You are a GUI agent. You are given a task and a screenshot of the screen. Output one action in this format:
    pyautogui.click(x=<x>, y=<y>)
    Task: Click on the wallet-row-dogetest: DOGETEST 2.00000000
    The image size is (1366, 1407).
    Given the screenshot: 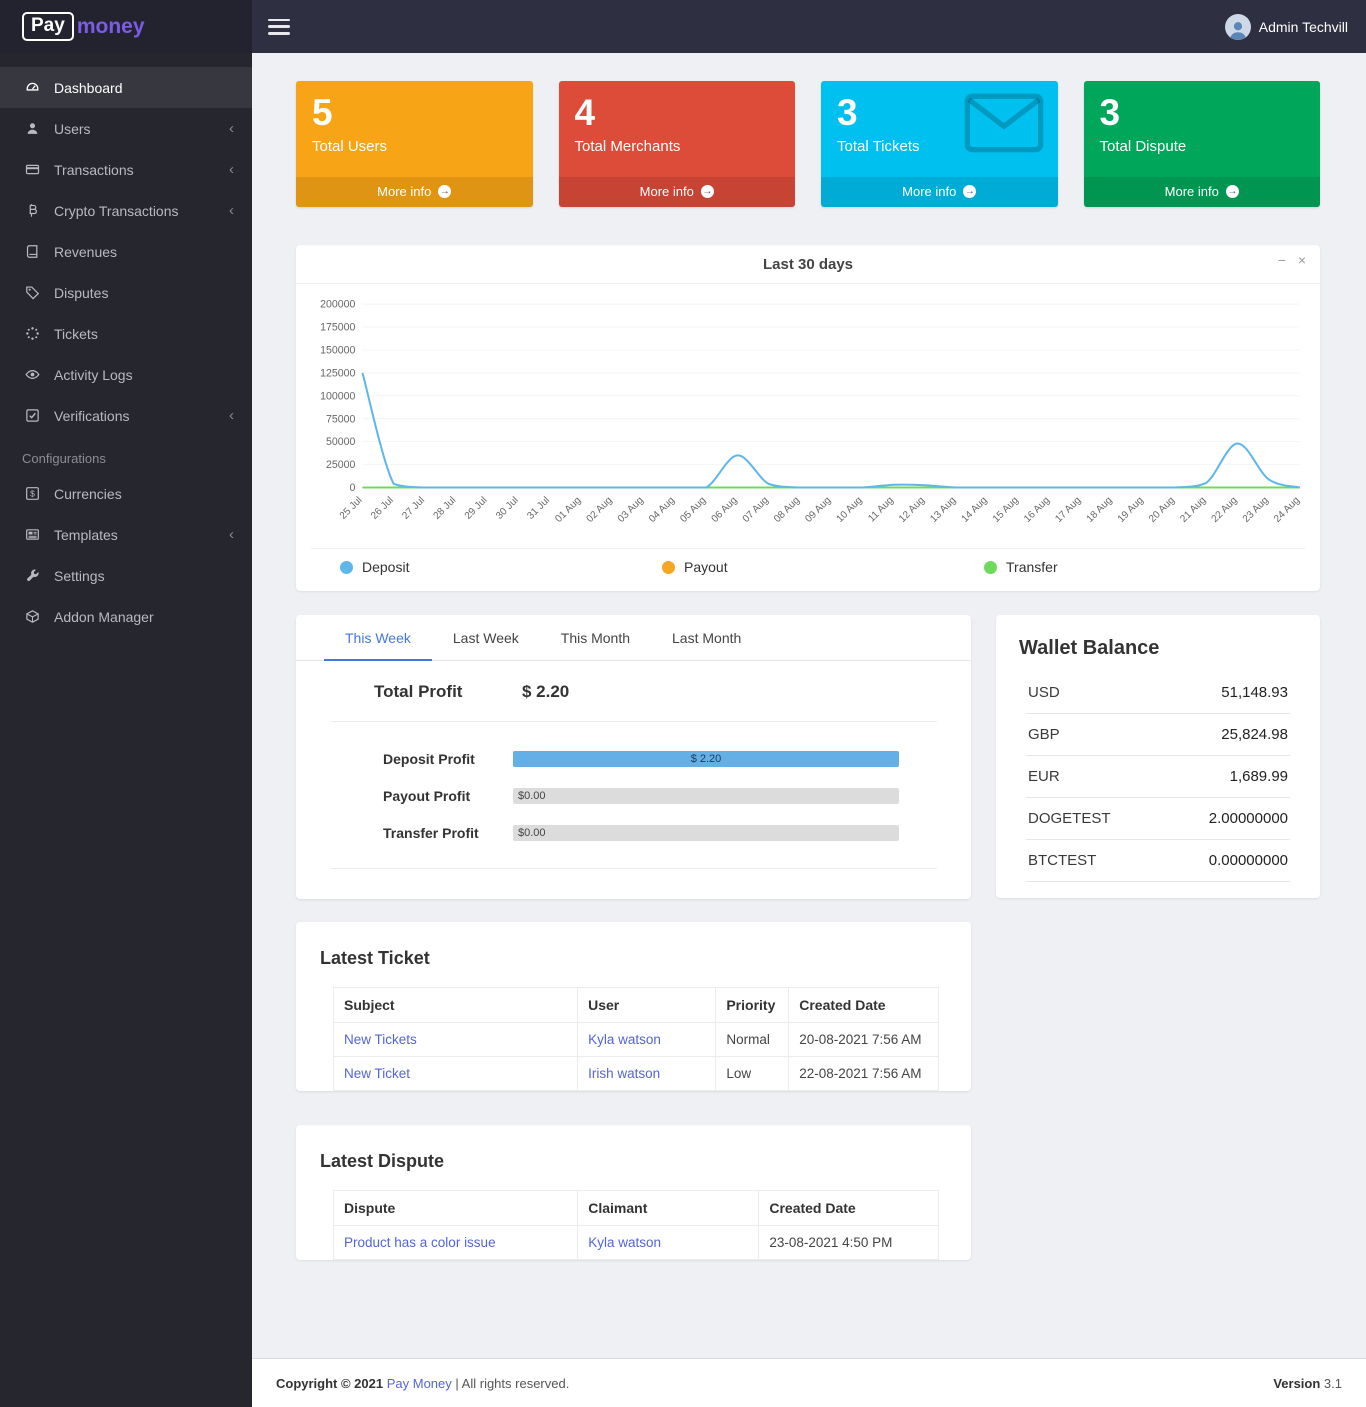 What is the action you would take?
    pyautogui.click(x=1158, y=819)
    